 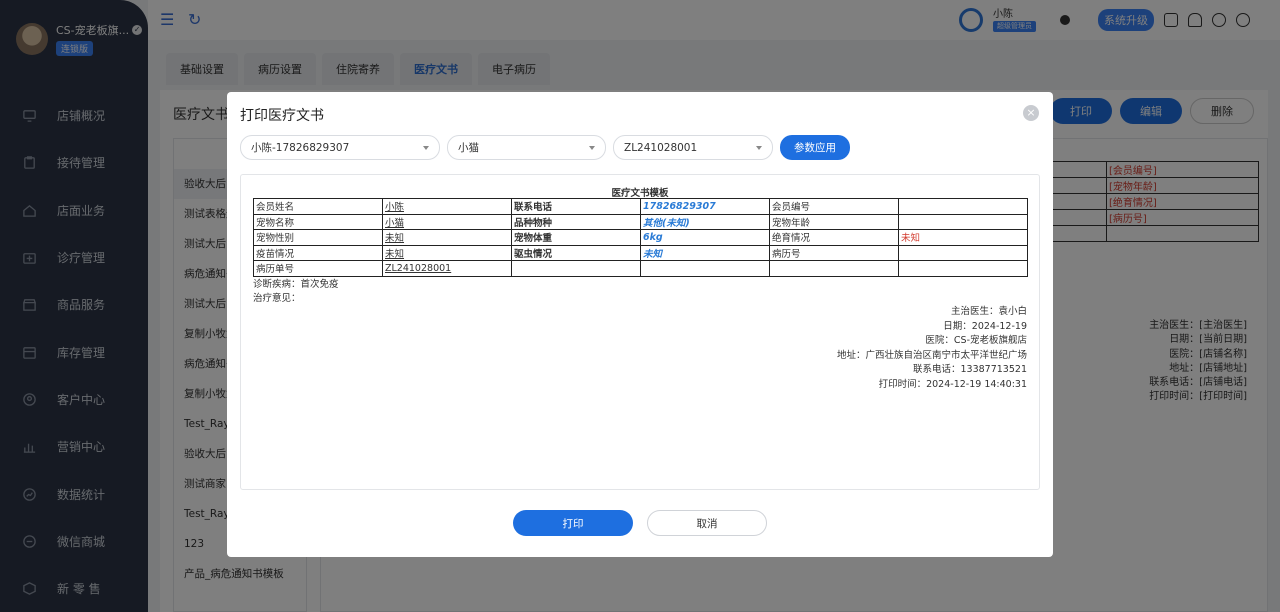 What do you see at coordinates (640, 193) in the screenshot?
I see `document-title: 医疗文书模板` at bounding box center [640, 193].